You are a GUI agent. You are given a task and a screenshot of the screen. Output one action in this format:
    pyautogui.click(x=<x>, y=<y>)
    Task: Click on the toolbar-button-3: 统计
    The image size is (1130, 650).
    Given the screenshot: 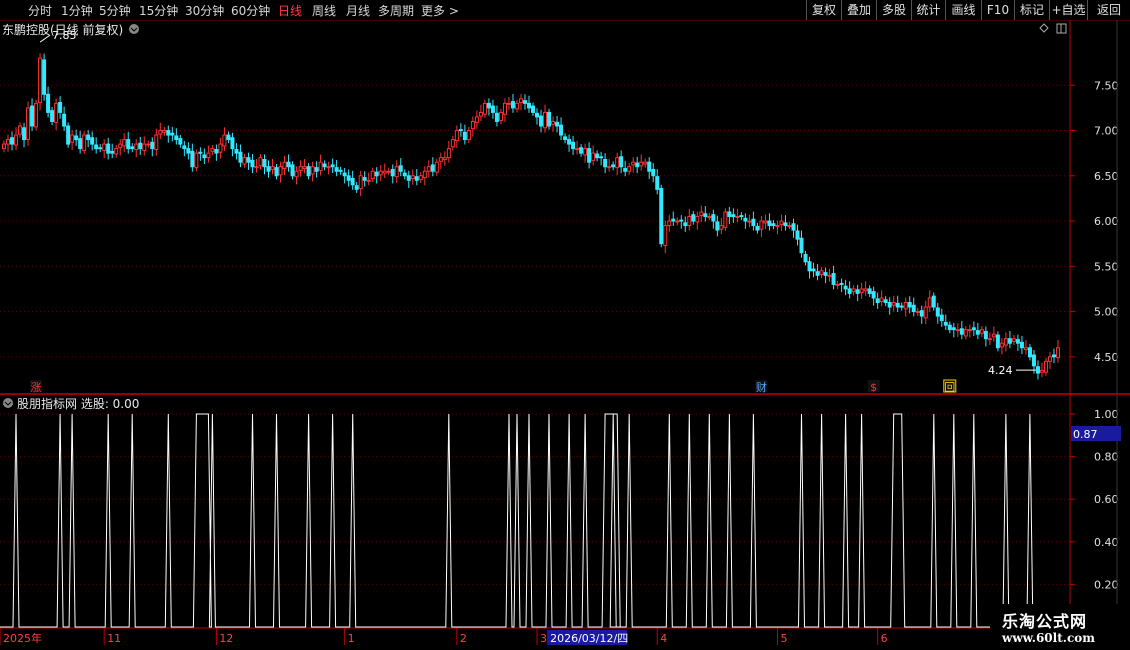 What is the action you would take?
    pyautogui.click(x=928, y=10)
    